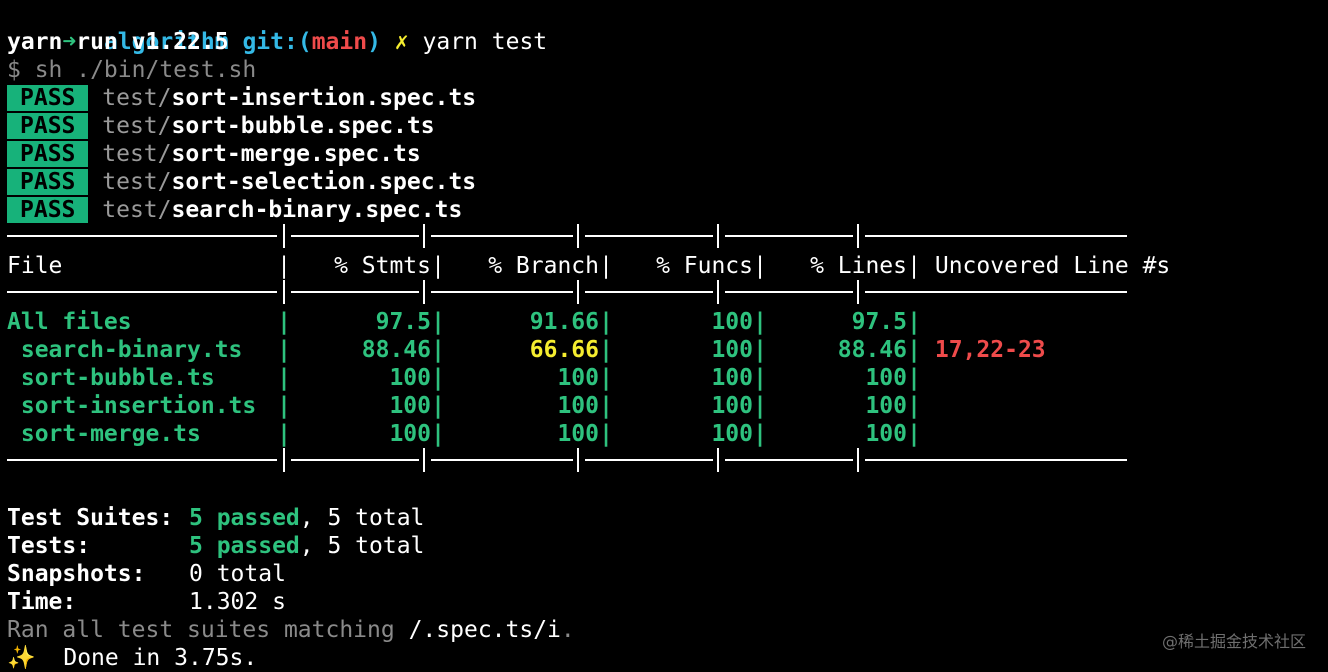  What do you see at coordinates (208, 630) in the screenshot?
I see `ran-prefix: Ran all test suites matching` at bounding box center [208, 630].